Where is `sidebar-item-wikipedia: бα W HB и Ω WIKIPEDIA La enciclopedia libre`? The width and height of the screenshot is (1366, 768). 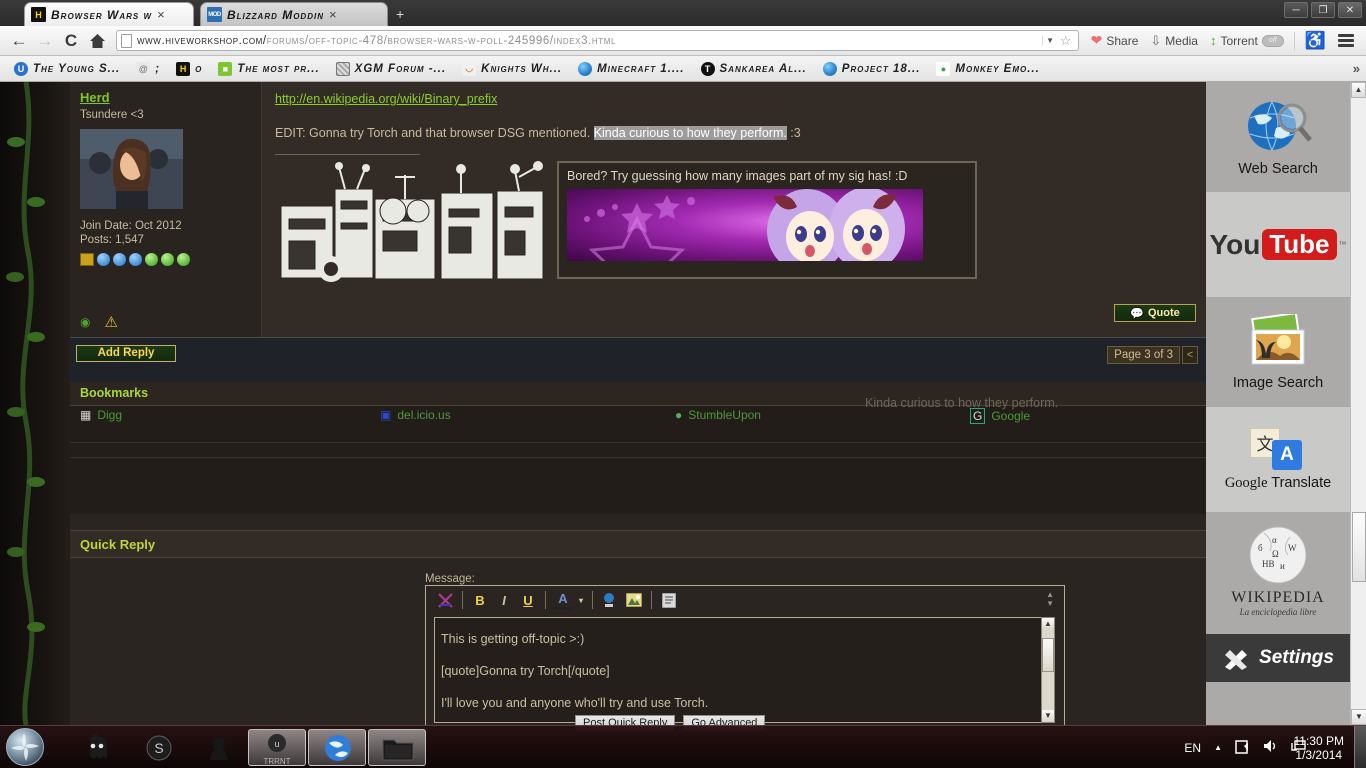
sidebar-item-wikipedia: бα W HB и Ω WIKIPEDIA La enciclopedia libre is located at coordinates (1278, 571).